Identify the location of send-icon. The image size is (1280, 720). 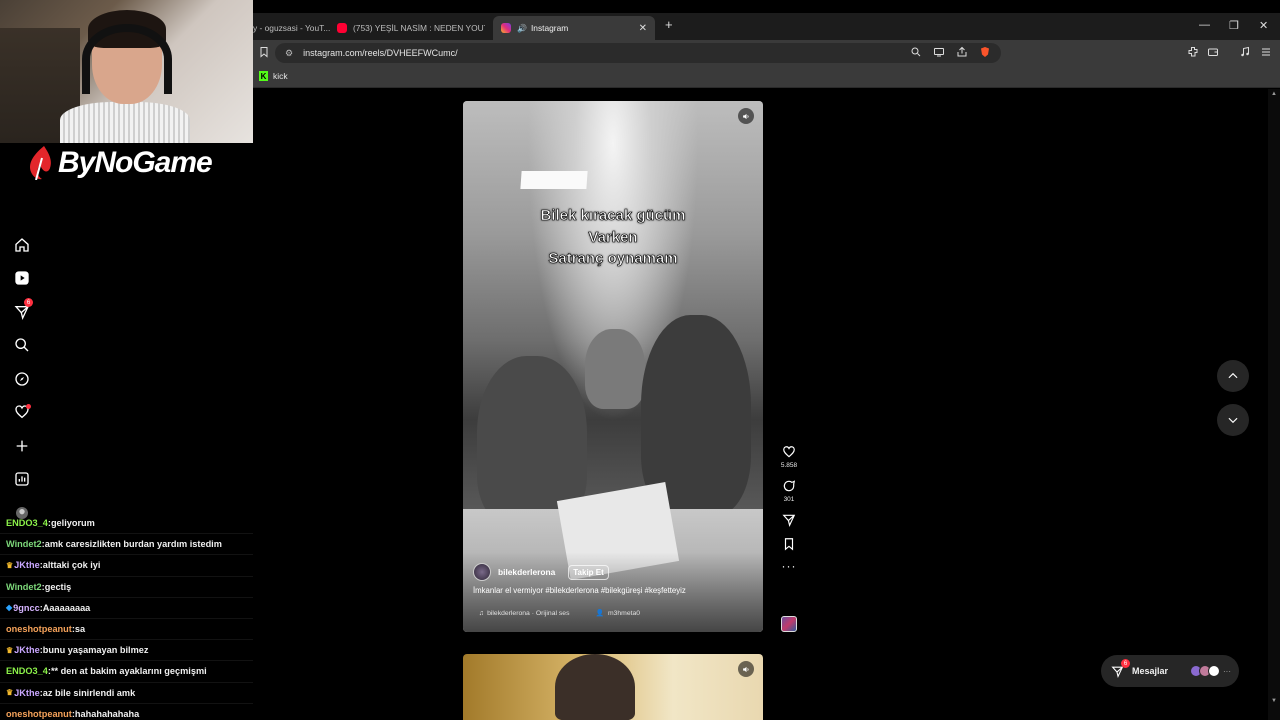
(789, 520).